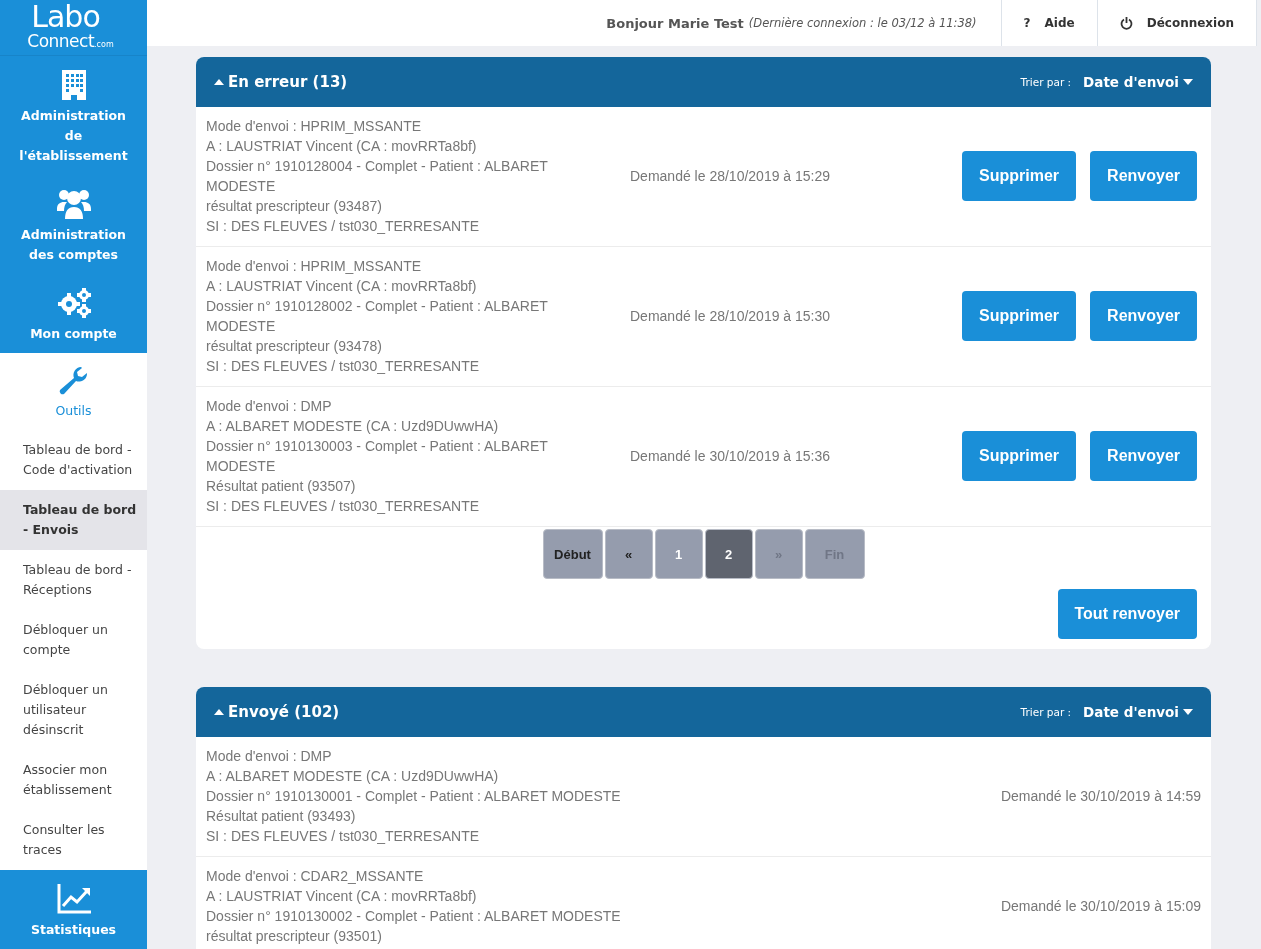  I want to click on resend-all-button: Tout renvoyer, so click(1127, 614).